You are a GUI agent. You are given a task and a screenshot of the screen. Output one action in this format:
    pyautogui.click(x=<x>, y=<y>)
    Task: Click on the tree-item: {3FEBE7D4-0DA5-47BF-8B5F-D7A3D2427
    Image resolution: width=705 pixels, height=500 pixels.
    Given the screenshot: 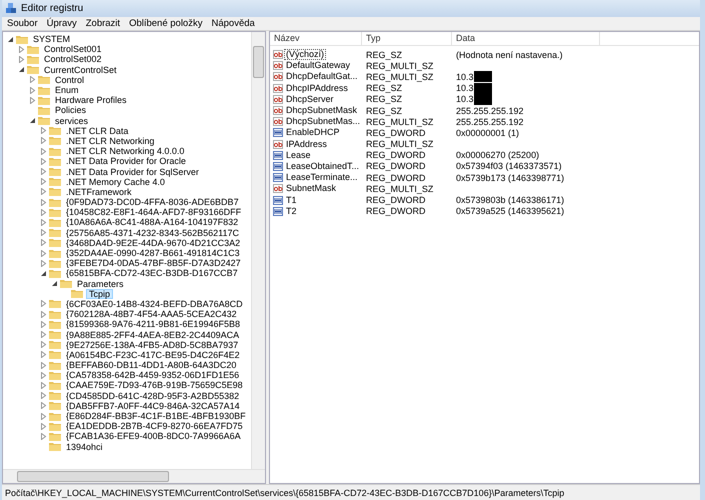 What is the action you would take?
    pyautogui.click(x=153, y=263)
    